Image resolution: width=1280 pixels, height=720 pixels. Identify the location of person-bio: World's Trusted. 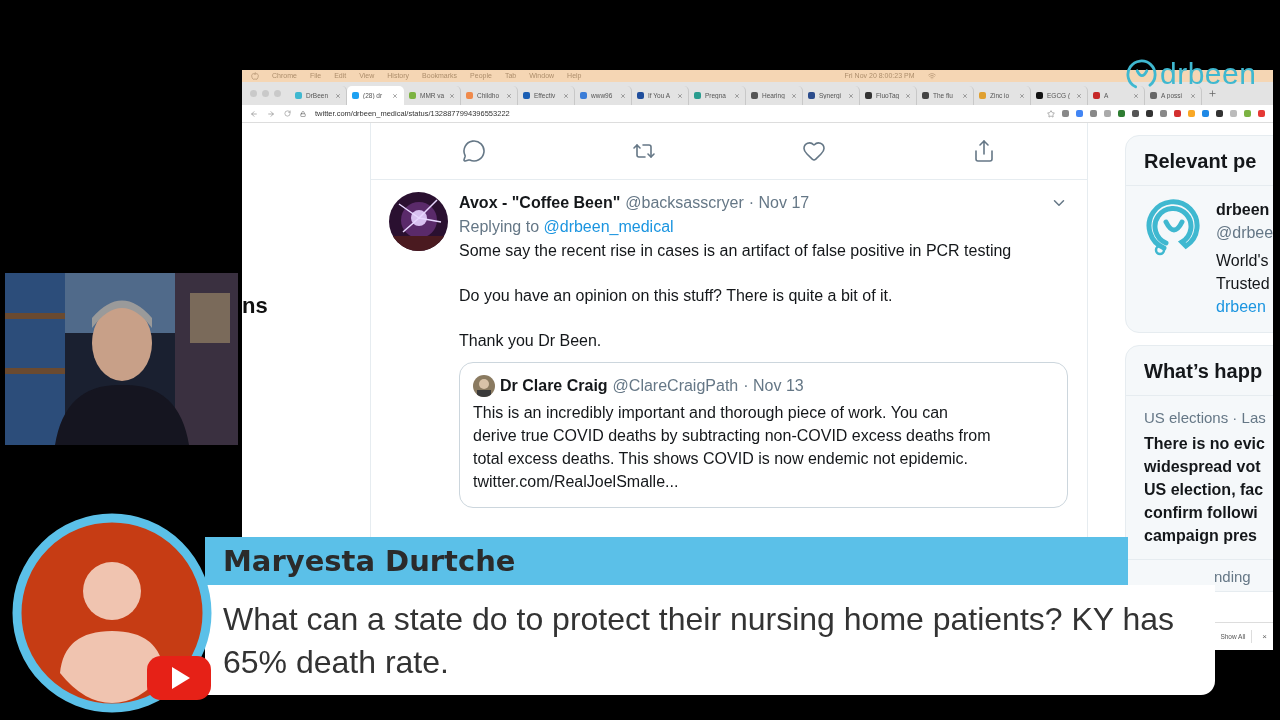
(1243, 272).